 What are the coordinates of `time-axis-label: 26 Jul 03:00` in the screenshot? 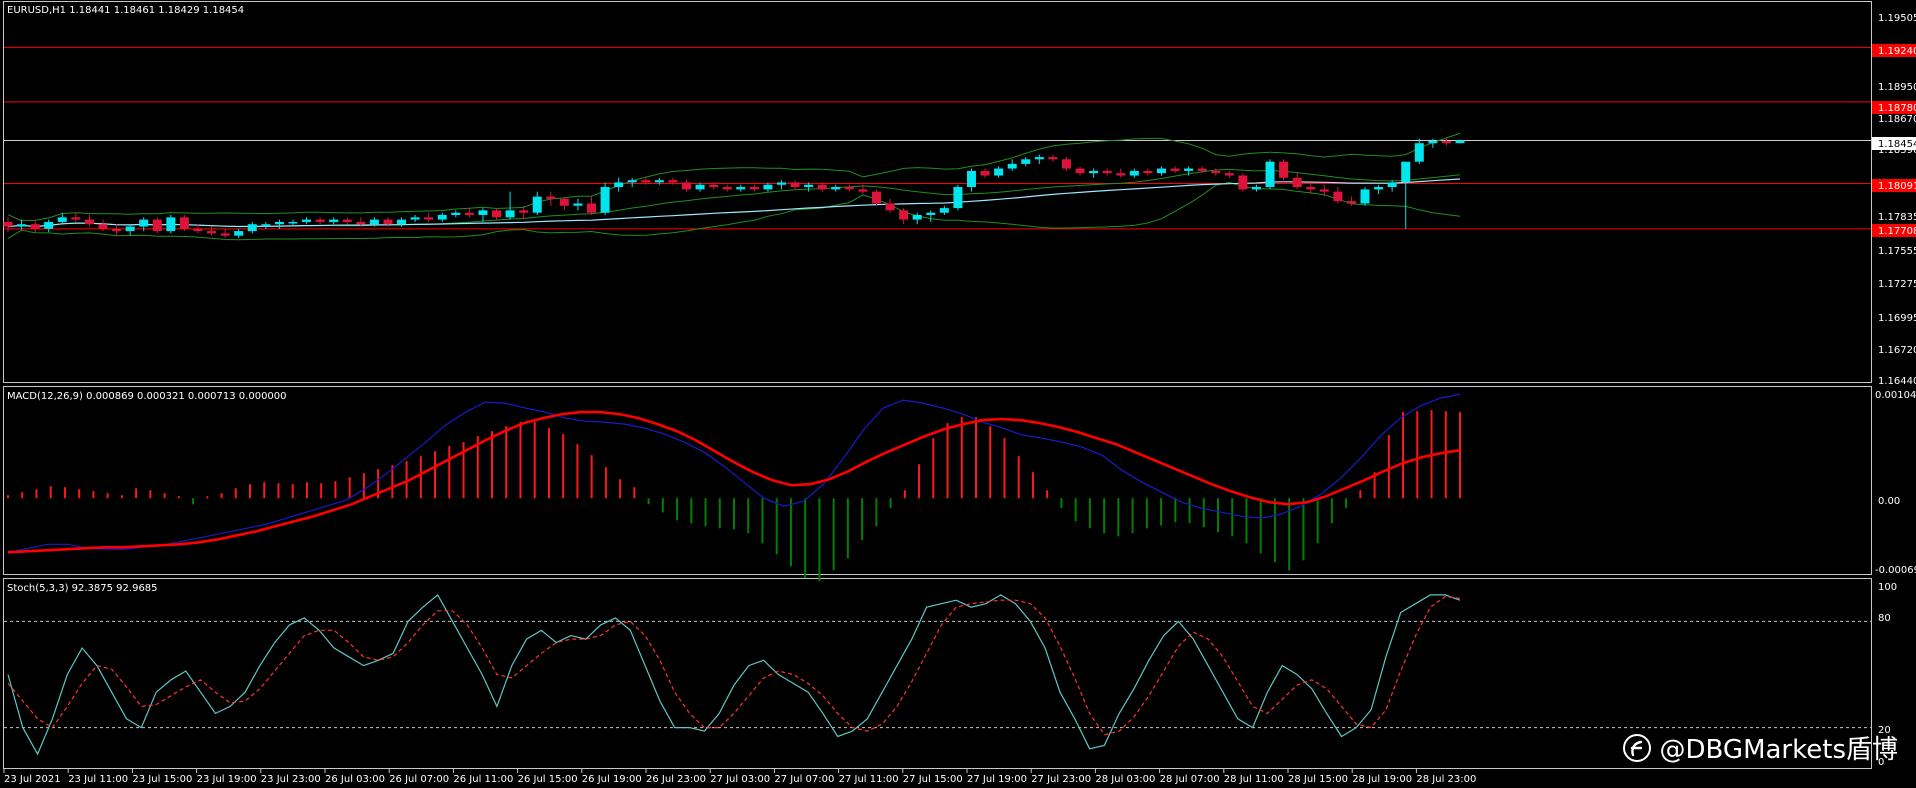 It's located at (355, 779).